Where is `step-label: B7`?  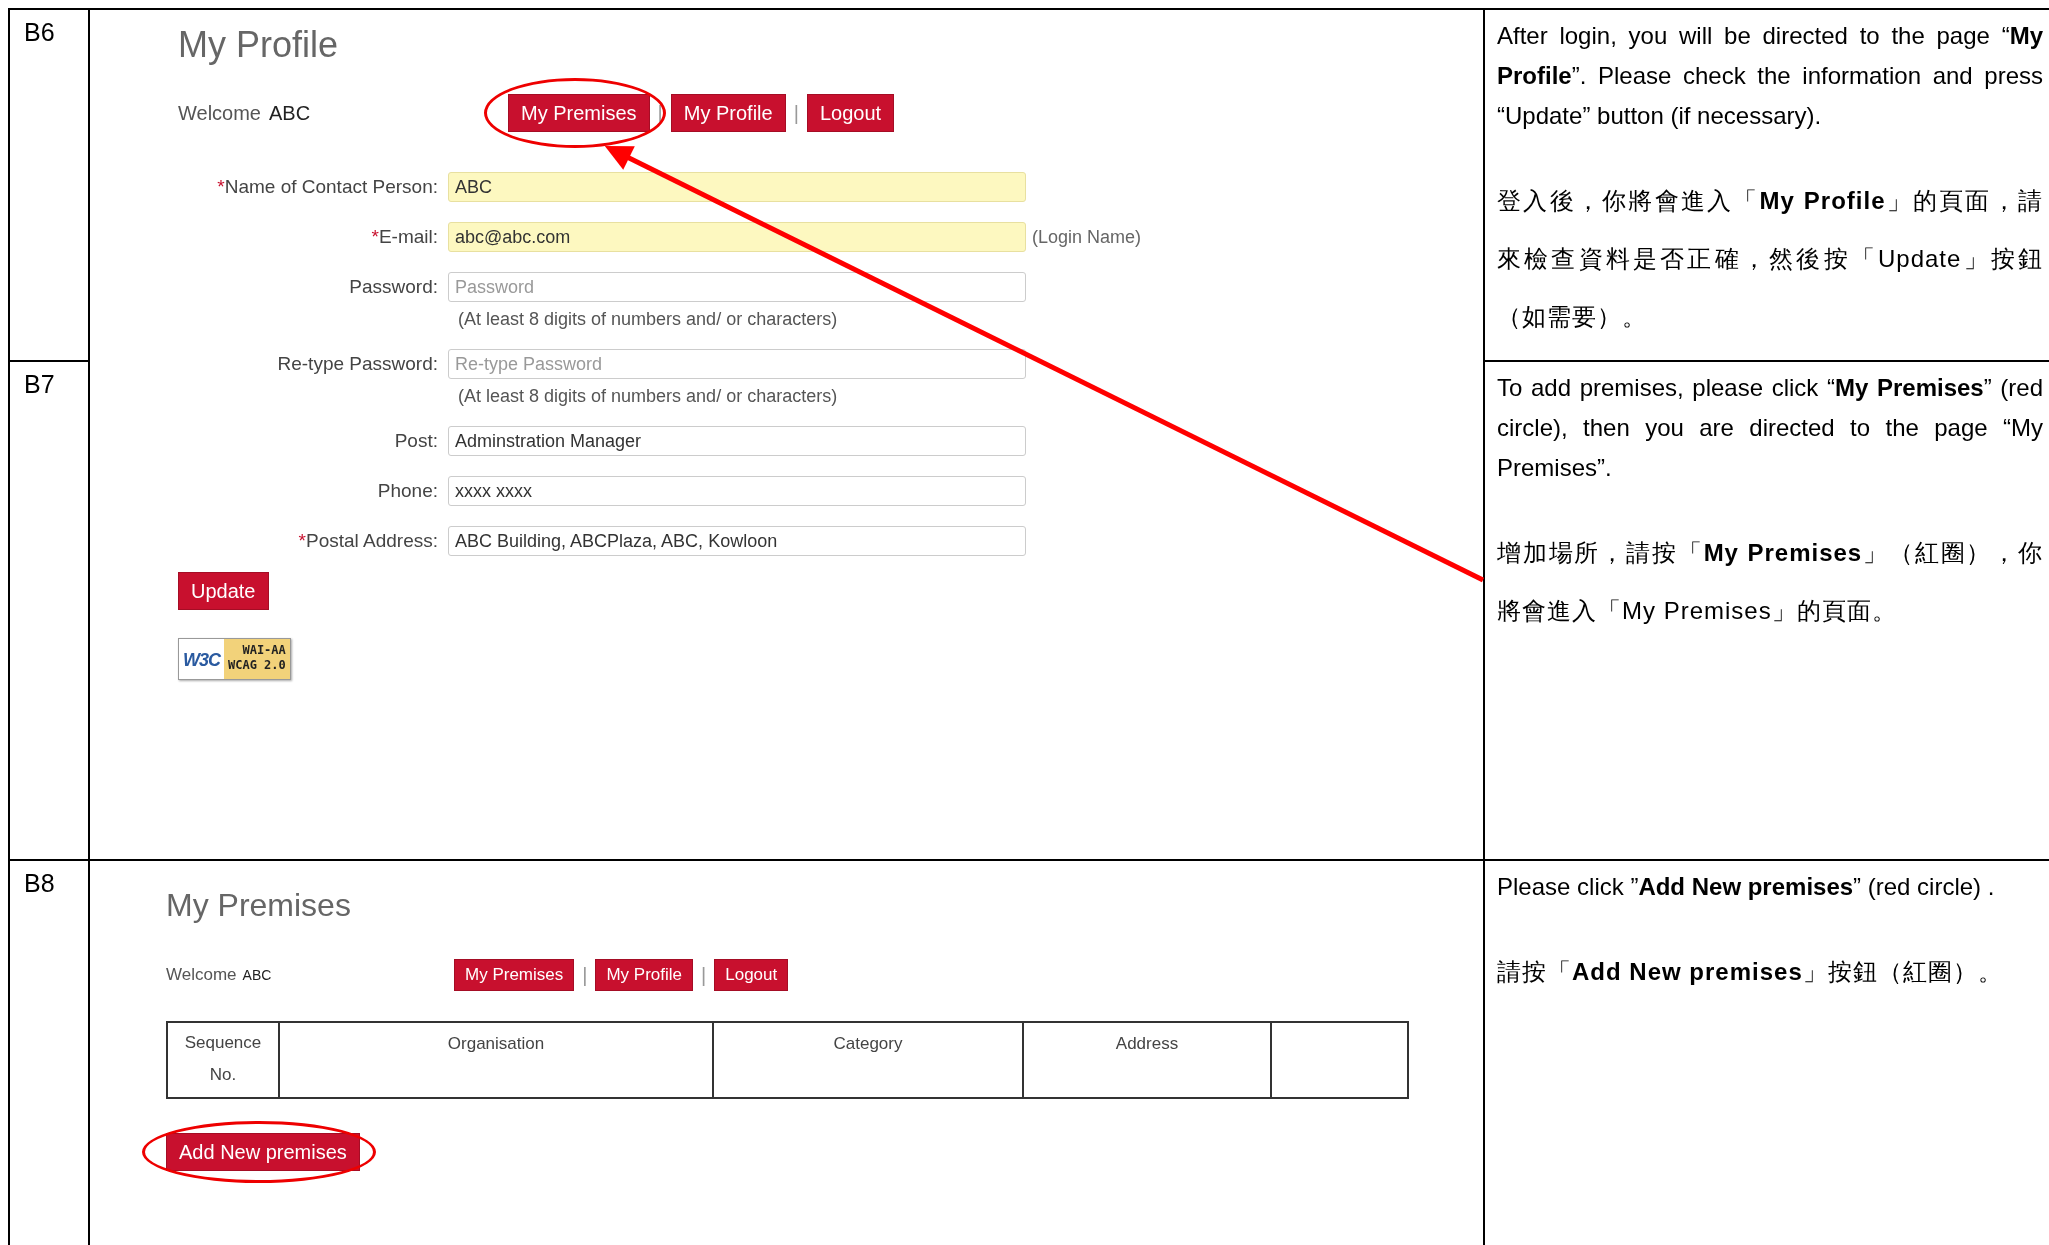 step-label: B7 is located at coordinates (39, 384).